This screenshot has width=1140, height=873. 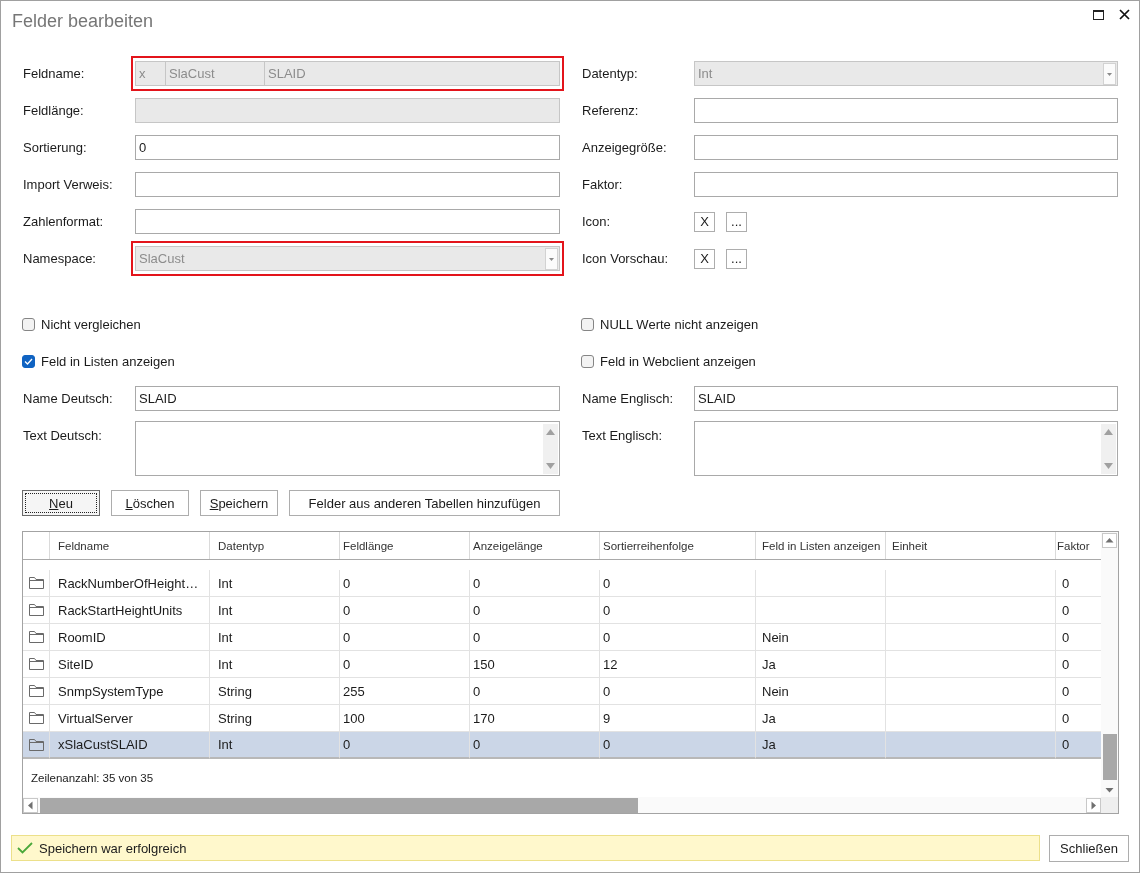 I want to click on field-label: Datentyp:, so click(x=610, y=73).